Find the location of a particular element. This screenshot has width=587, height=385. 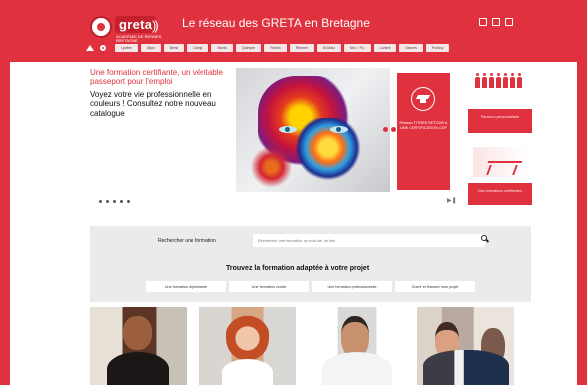

brand-tagline: ACADÉMIE DE RENNES BRETAGNE is located at coordinates (139, 39).